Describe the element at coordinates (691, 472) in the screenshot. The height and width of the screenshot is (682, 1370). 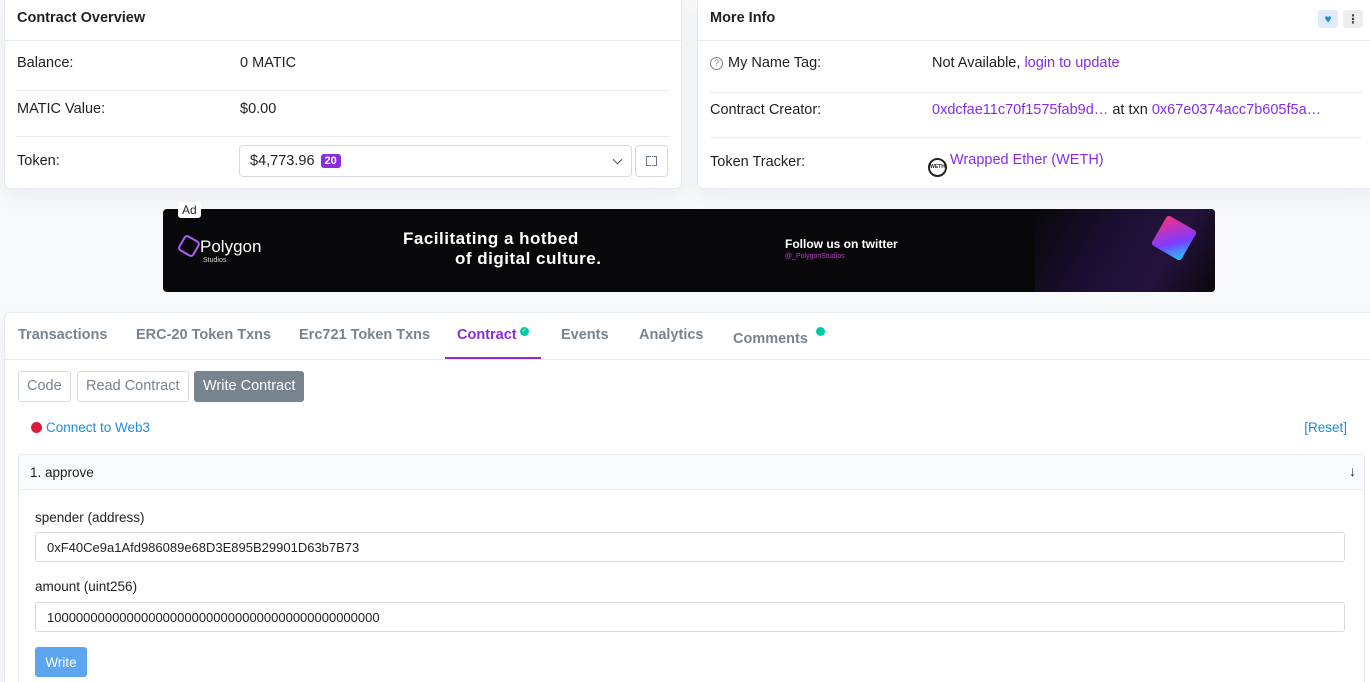
I see `approve-function-header: 1. approve ↓` at that location.